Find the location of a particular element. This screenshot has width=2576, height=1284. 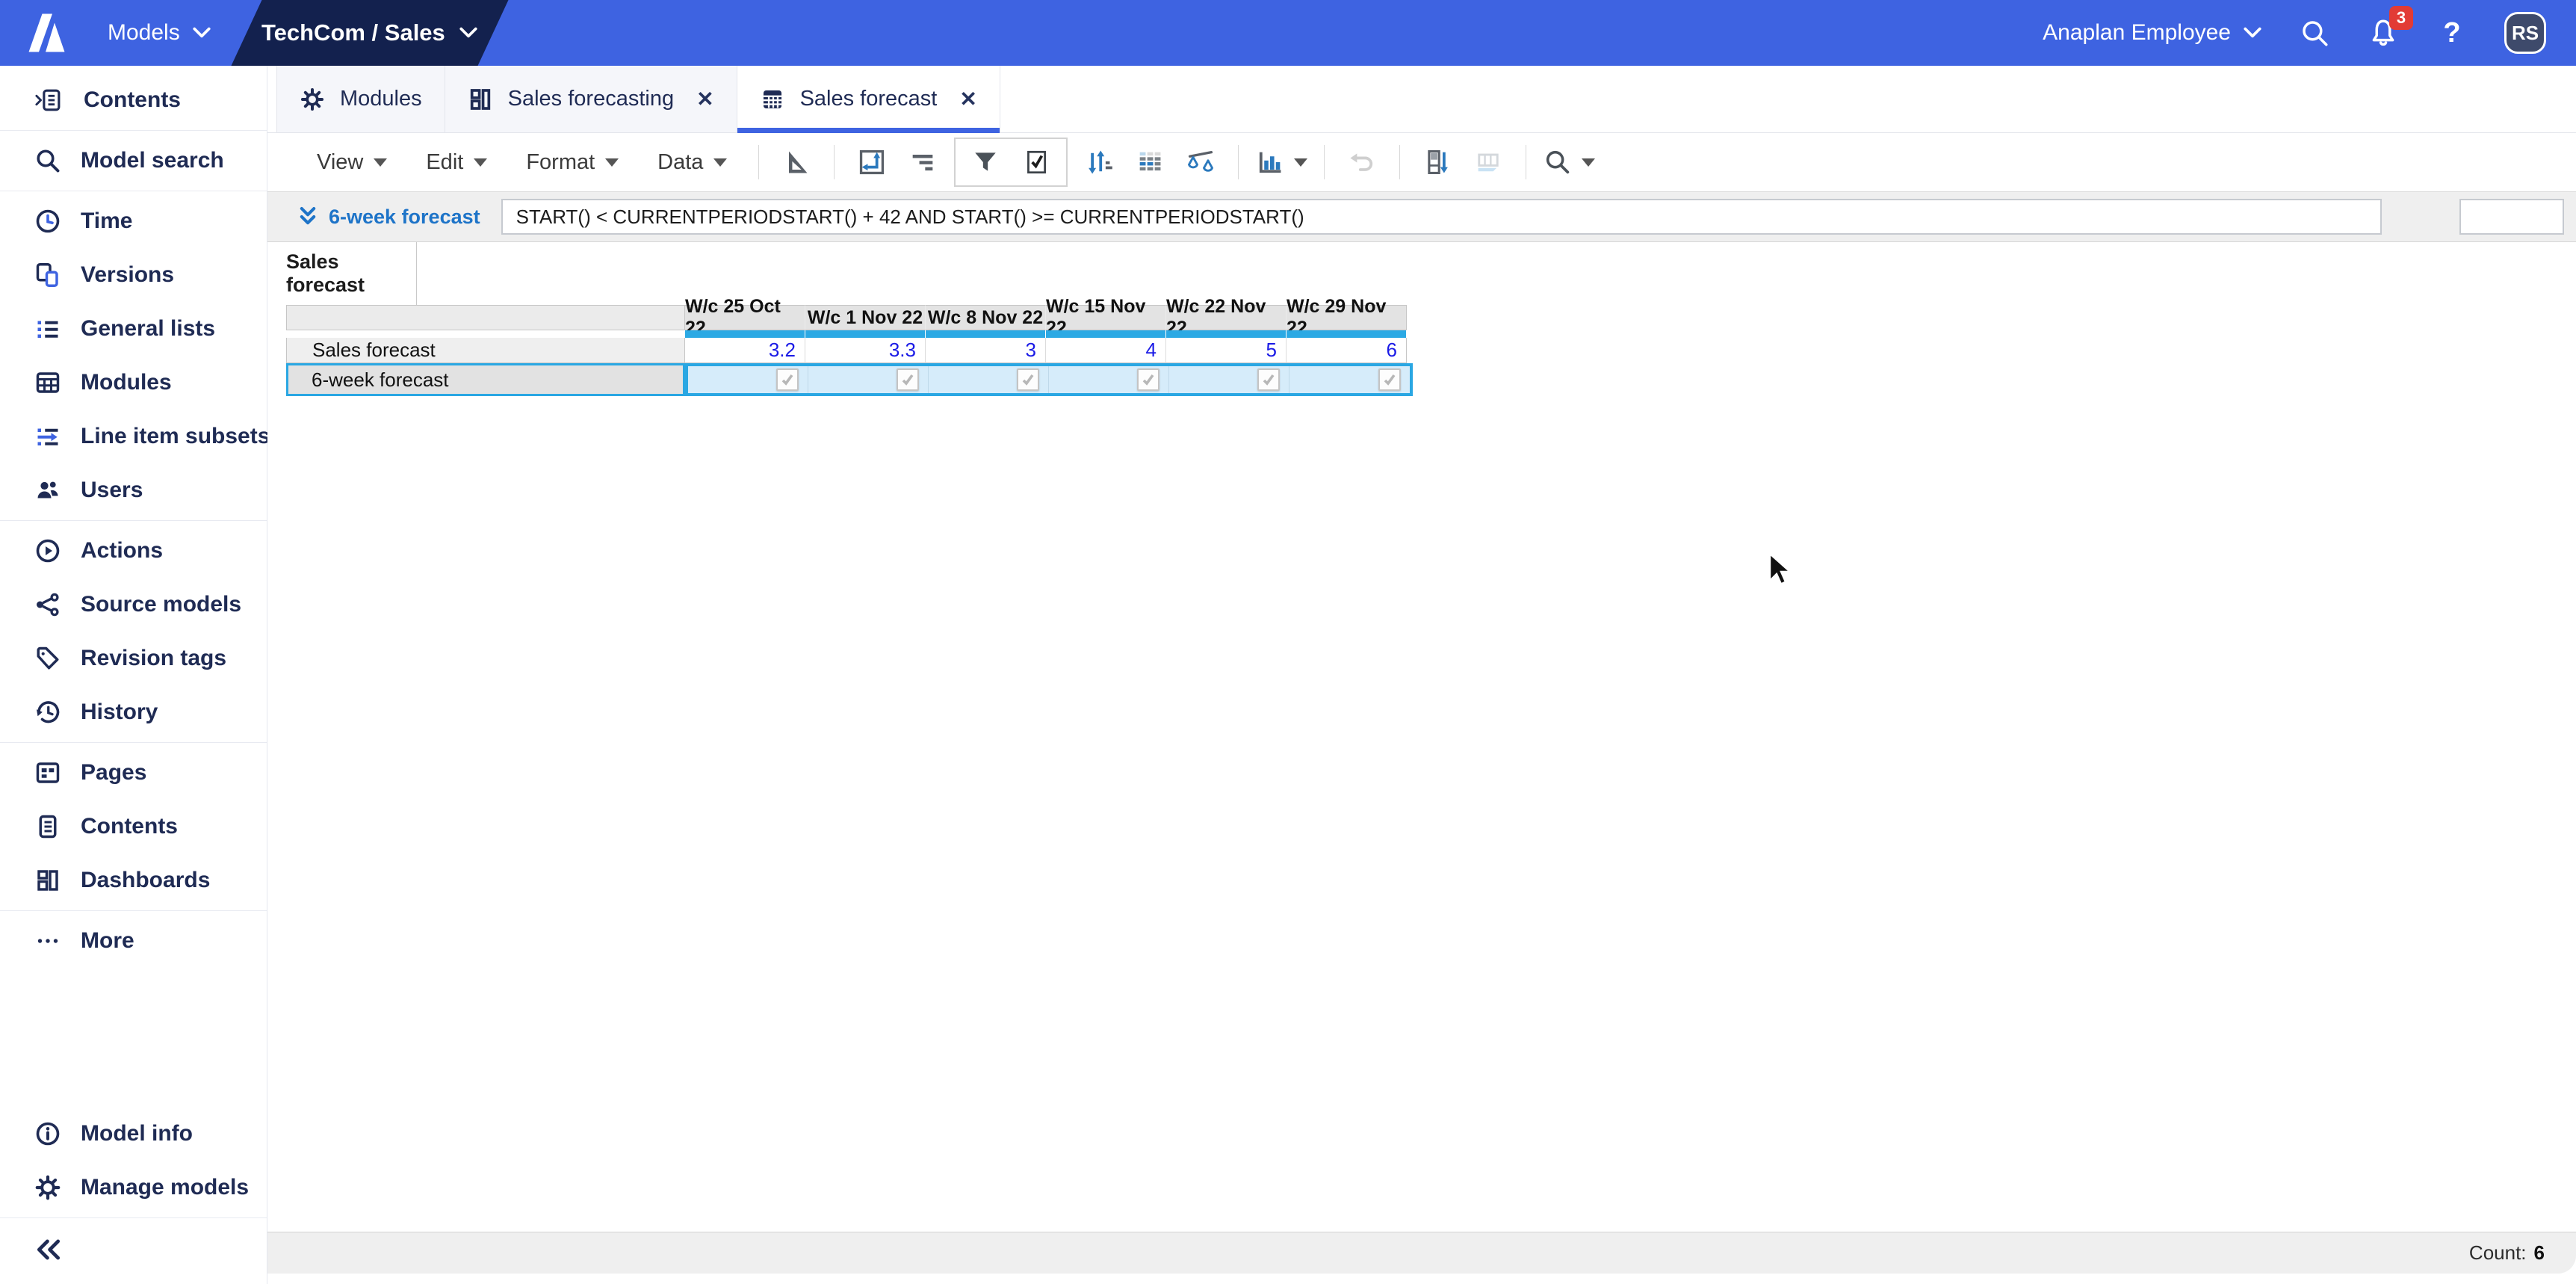

column-header: W/c 1 Nov 22 is located at coordinates (865, 318).